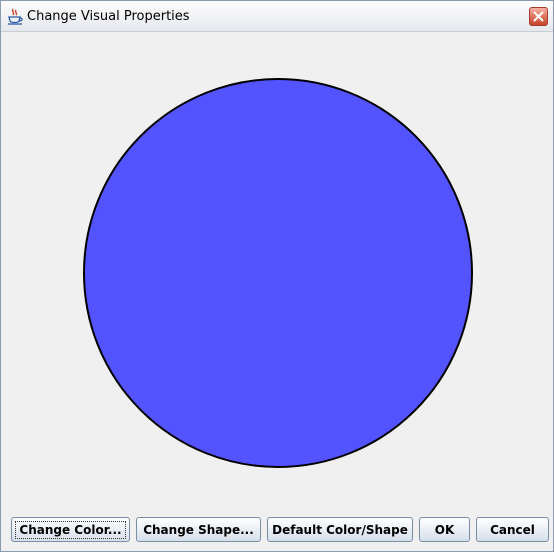 The width and height of the screenshot is (554, 553). I want to click on cancel-button: Cancel, so click(512, 529).